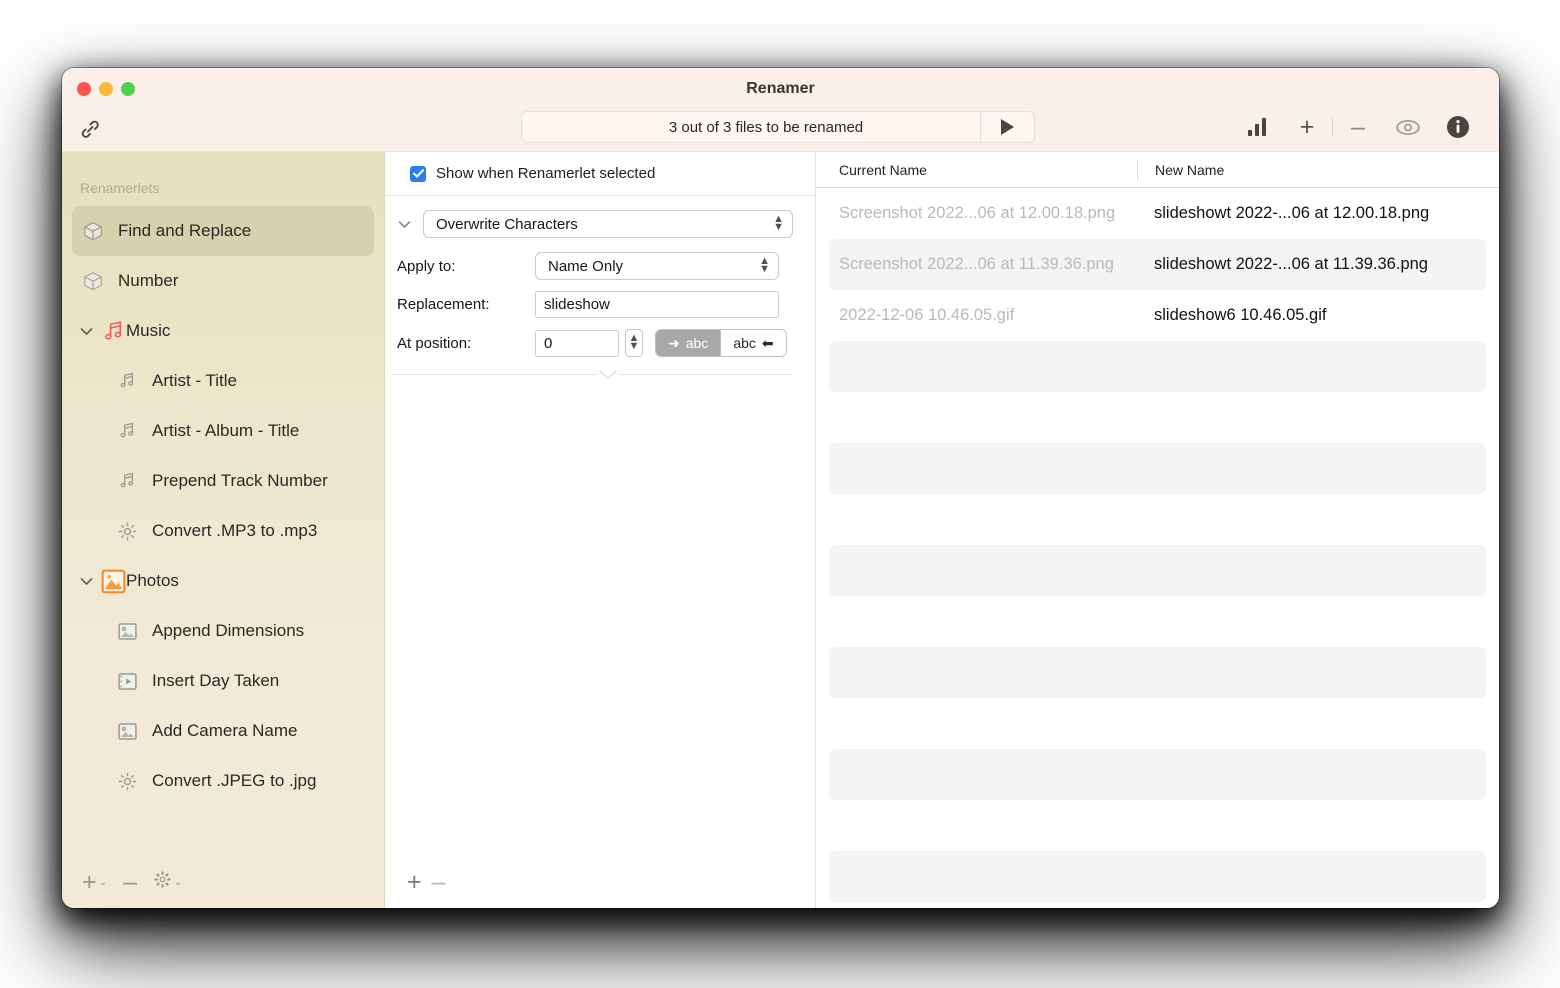 The image size is (1560, 988). What do you see at coordinates (780, 88) in the screenshot?
I see `window-title: Renamer` at bounding box center [780, 88].